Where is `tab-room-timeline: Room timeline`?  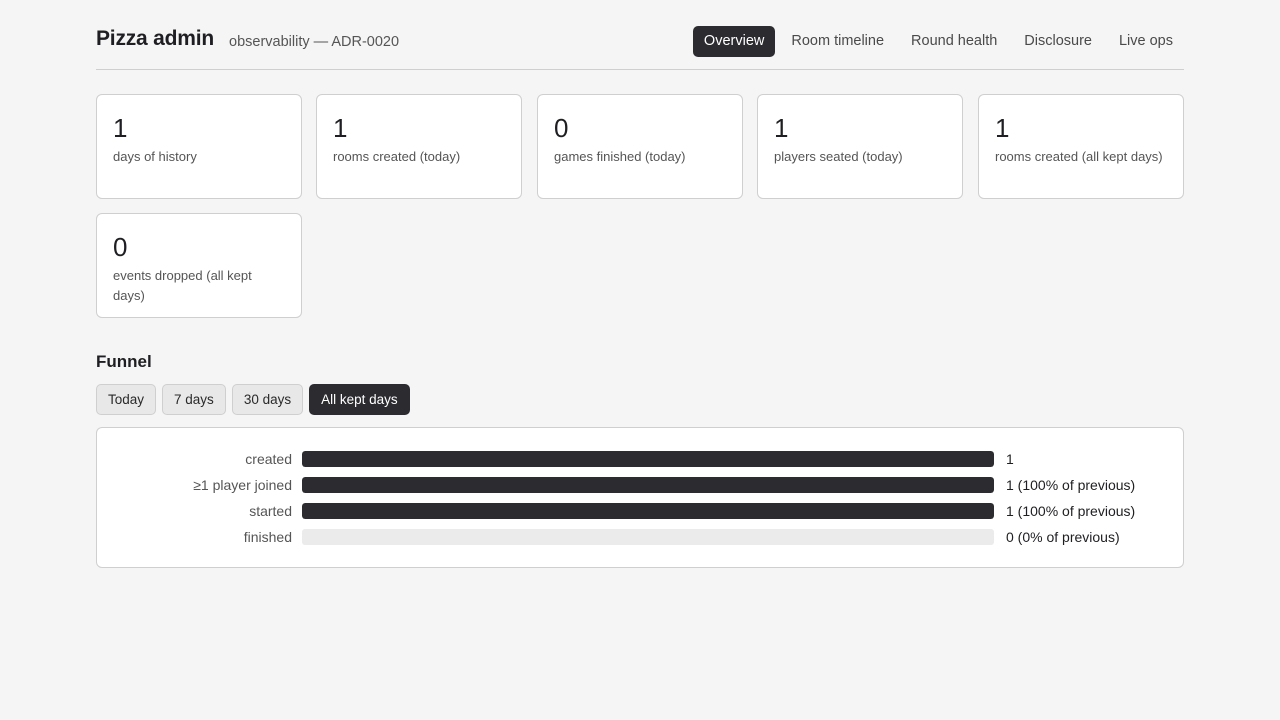 tab-room-timeline: Room timeline is located at coordinates (837, 41).